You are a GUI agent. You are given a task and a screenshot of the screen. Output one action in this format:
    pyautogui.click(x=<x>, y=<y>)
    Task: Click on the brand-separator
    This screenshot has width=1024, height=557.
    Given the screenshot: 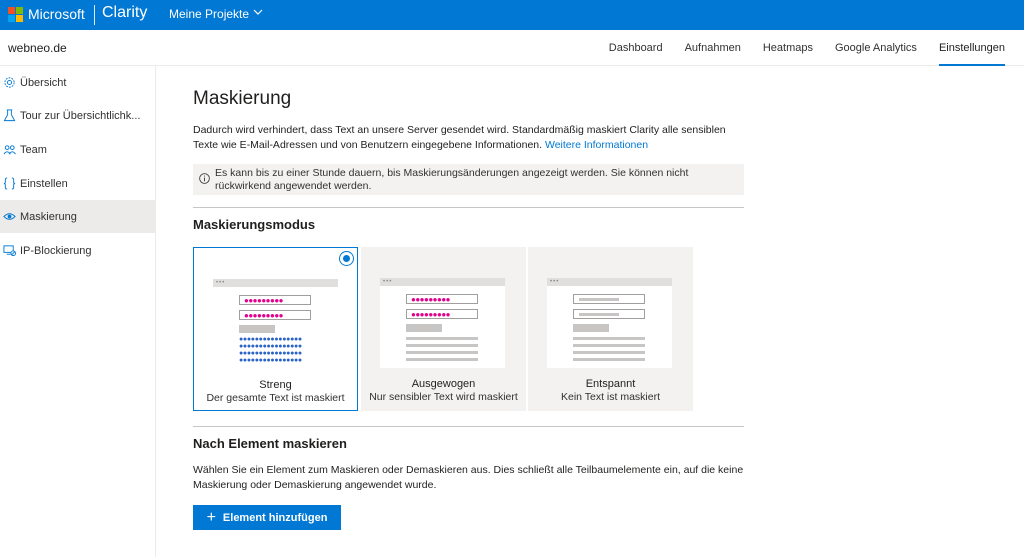 What is the action you would take?
    pyautogui.click(x=94, y=15)
    